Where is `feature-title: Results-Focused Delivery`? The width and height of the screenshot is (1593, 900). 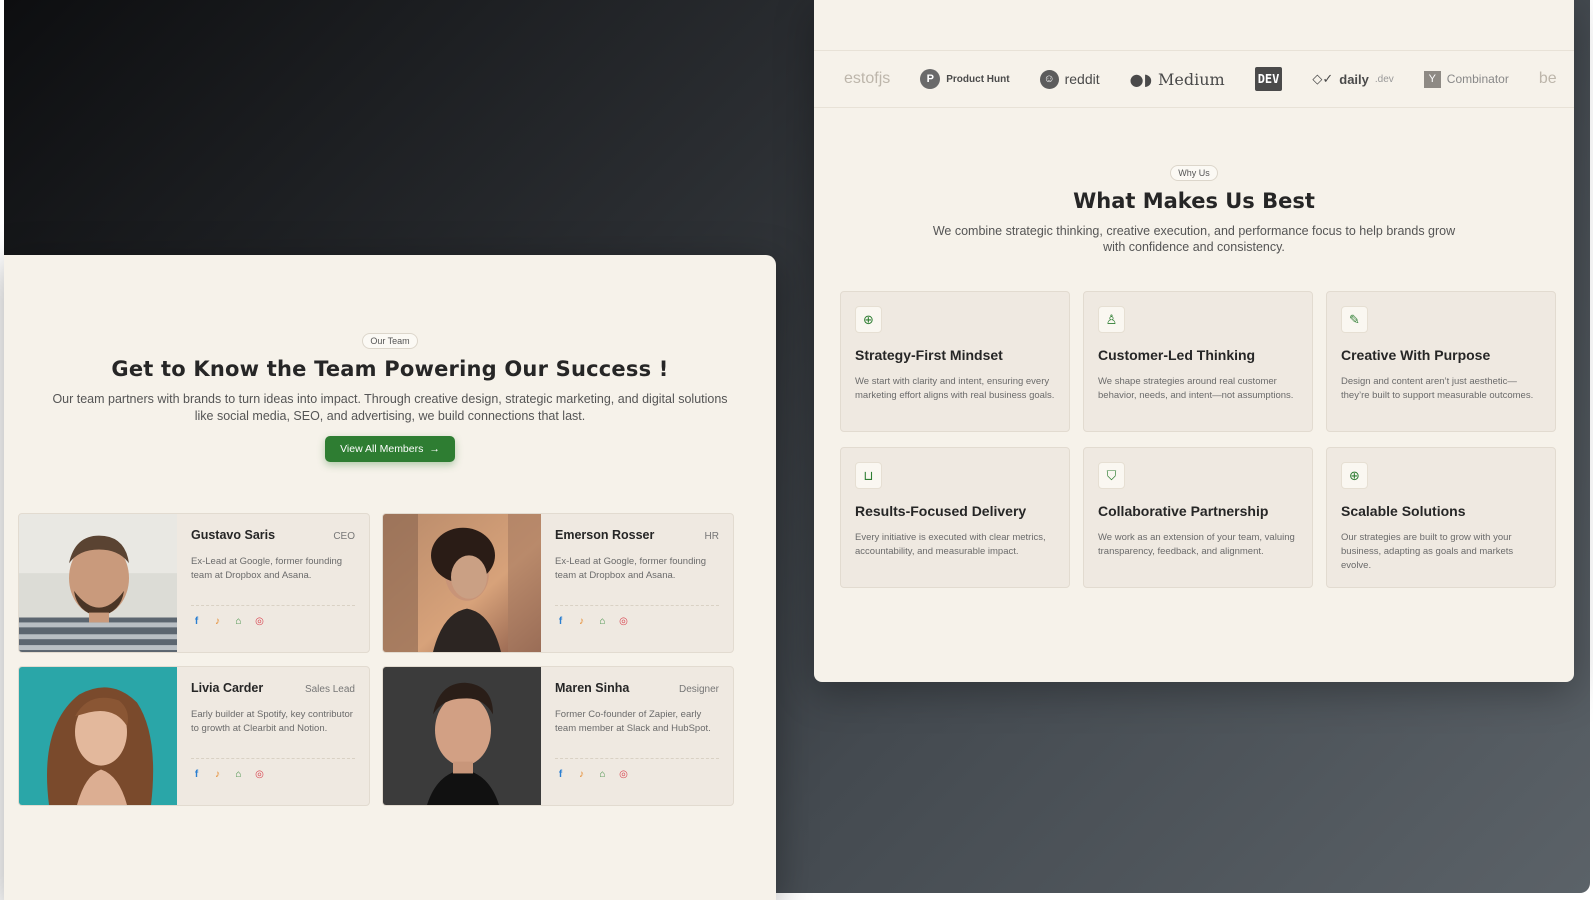 feature-title: Results-Focused Delivery is located at coordinates (941, 511).